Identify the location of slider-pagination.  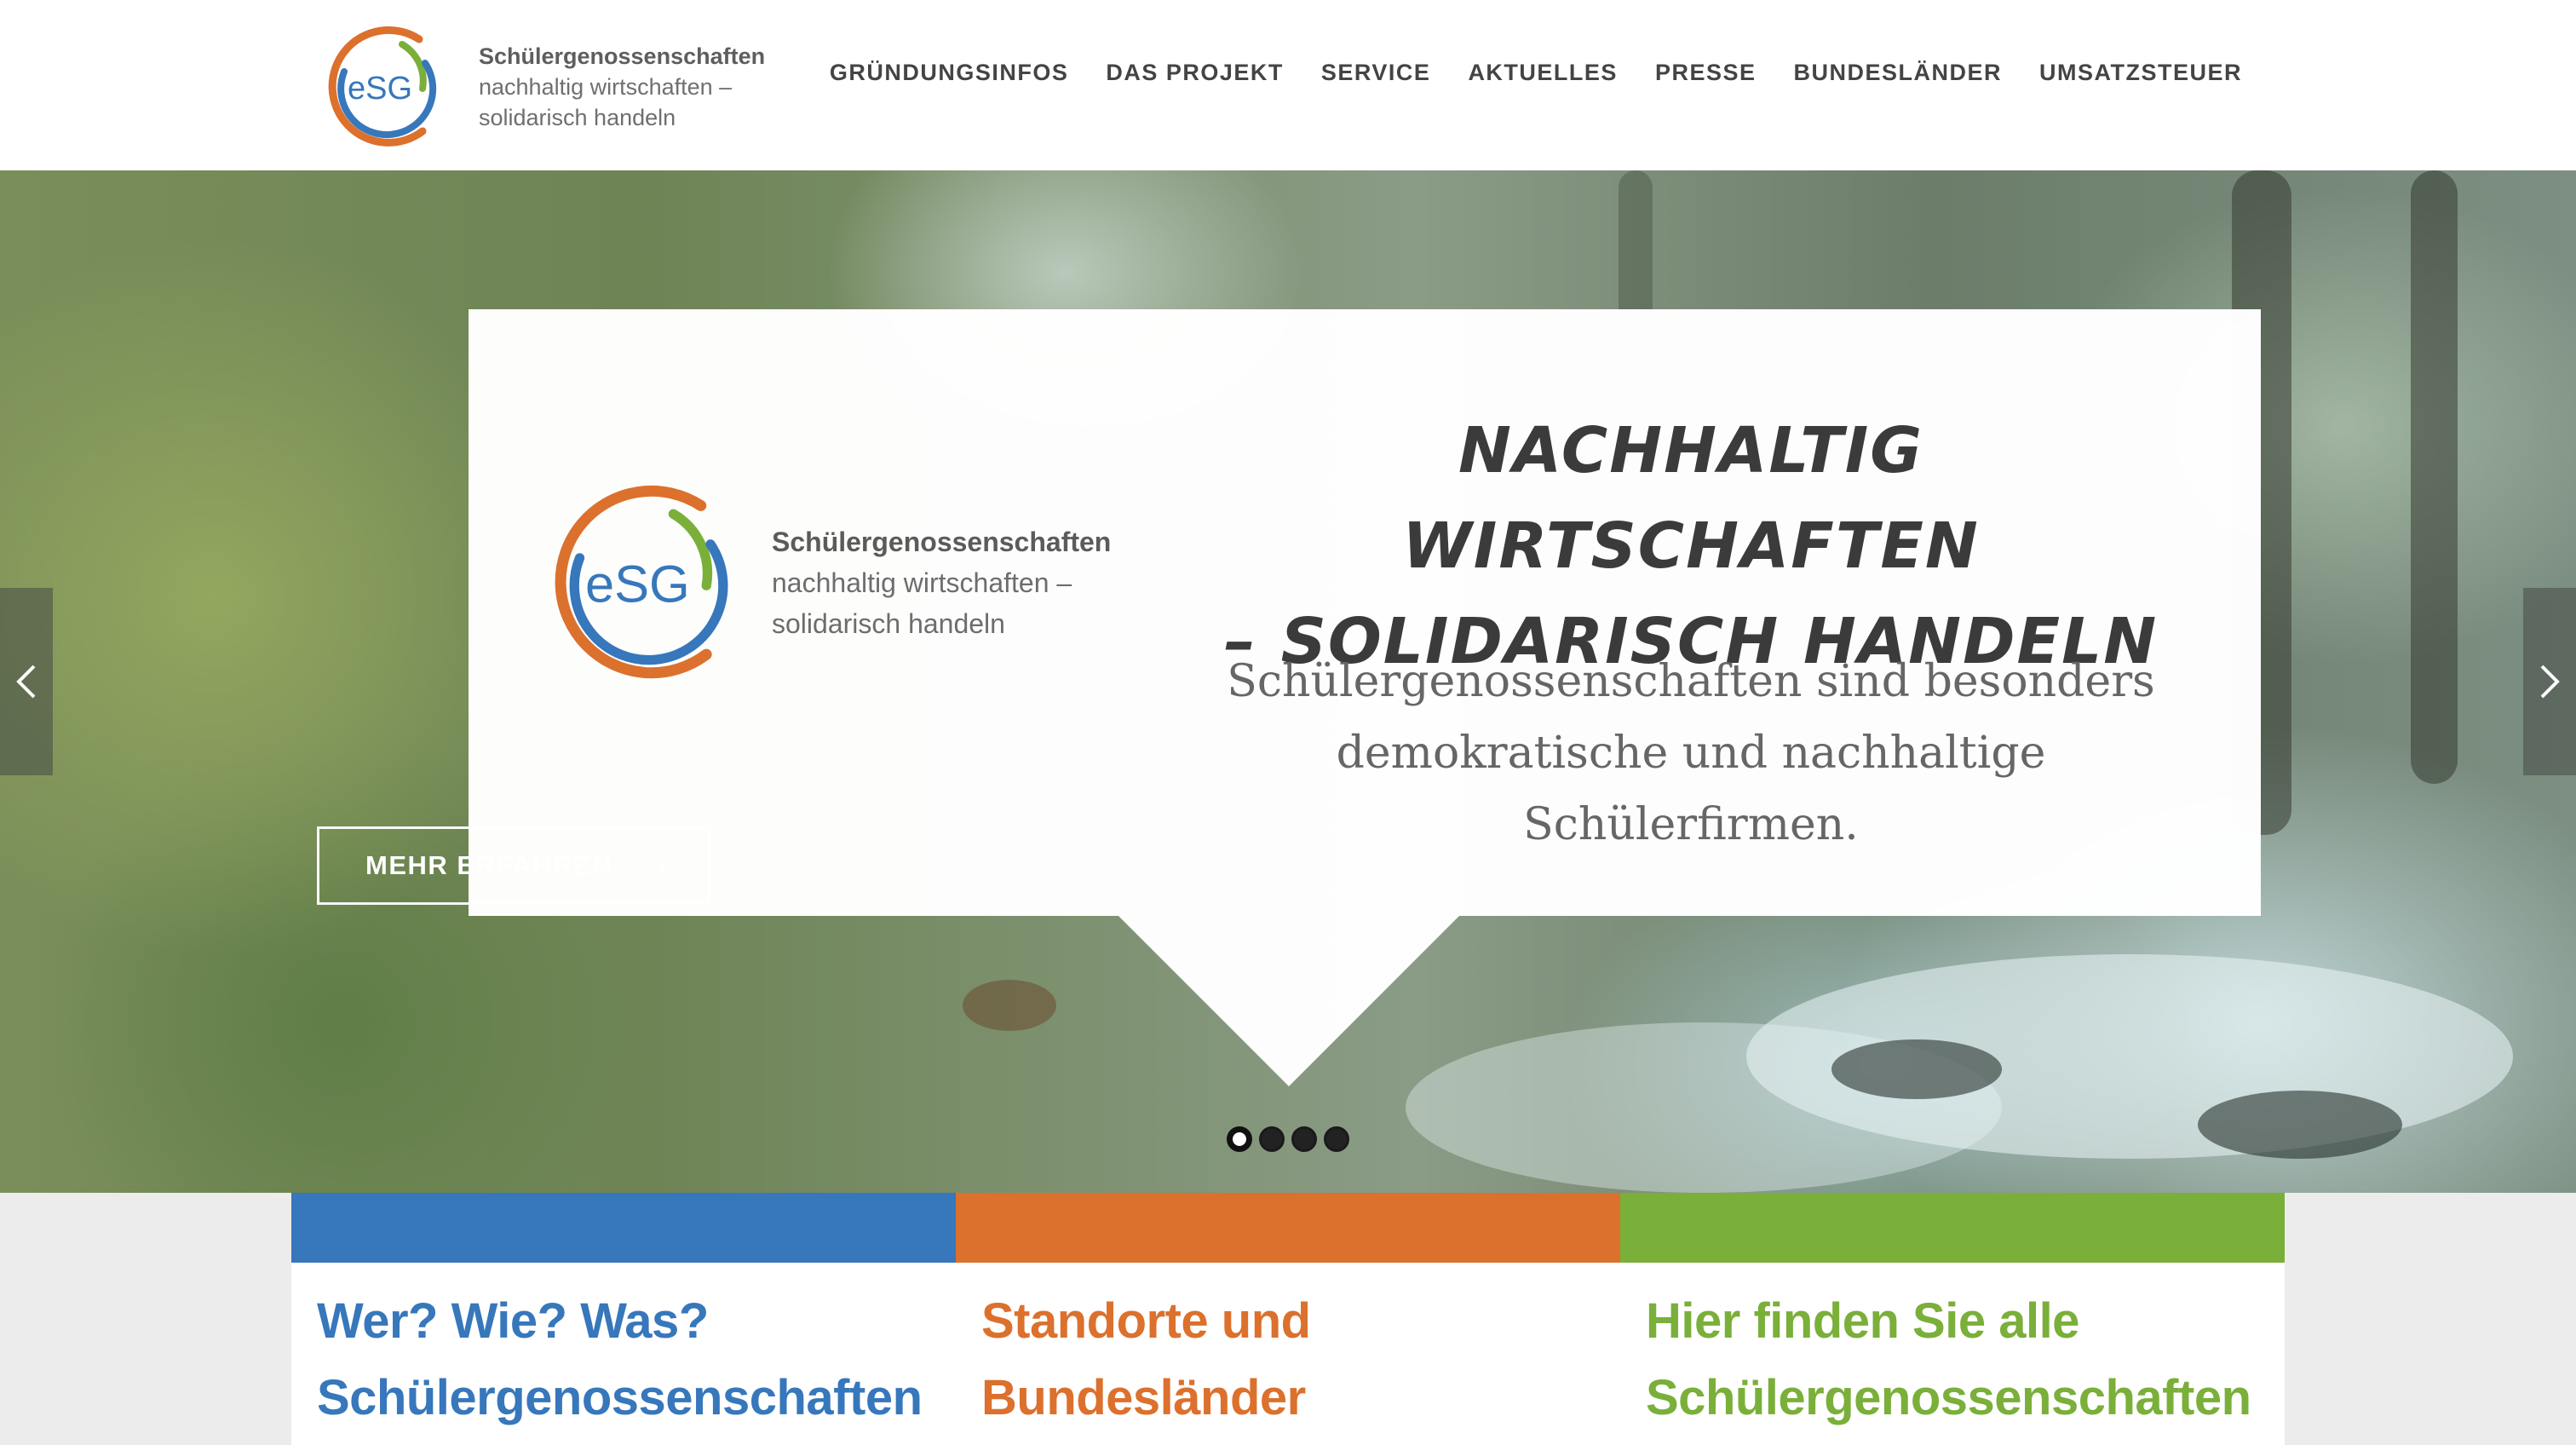
(1288, 1139).